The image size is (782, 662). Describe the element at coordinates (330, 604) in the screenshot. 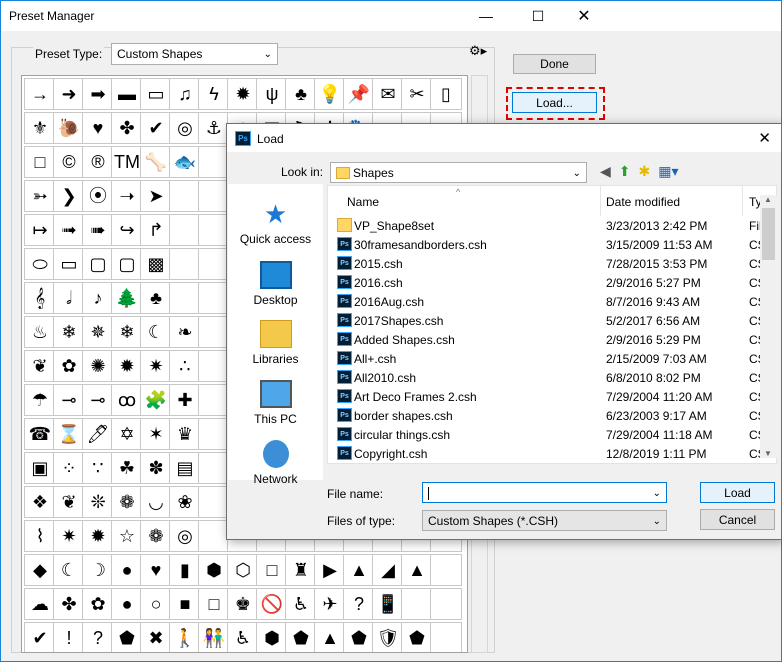

I see `shape-thumbnail: ✈` at that location.